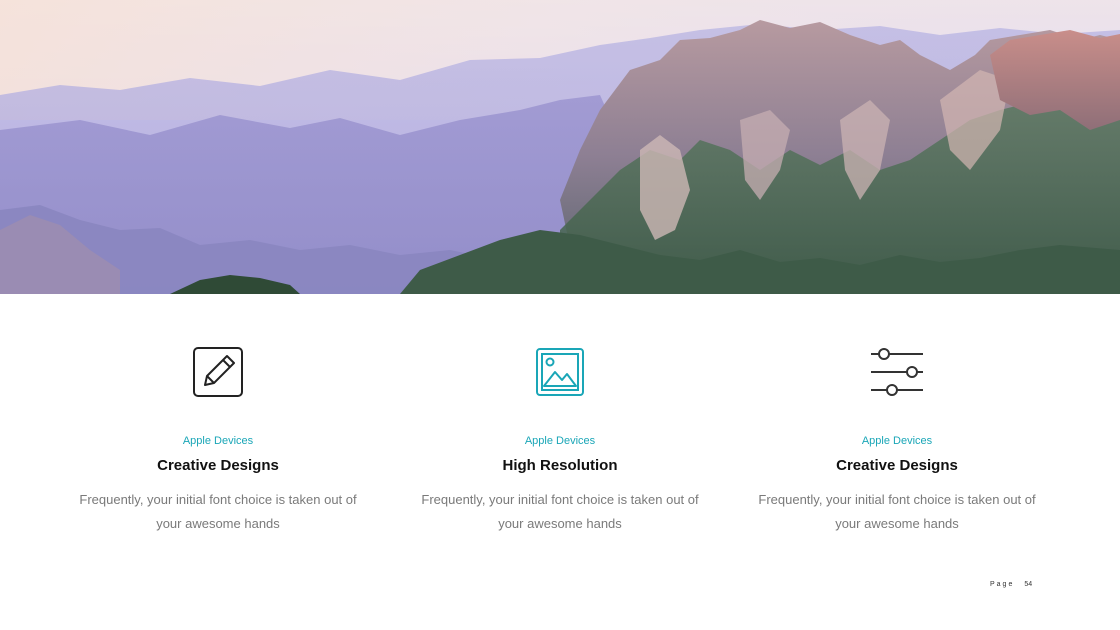 The height and width of the screenshot is (630, 1120). Describe the element at coordinates (1002, 584) in the screenshot. I see `page-label: Page` at that location.